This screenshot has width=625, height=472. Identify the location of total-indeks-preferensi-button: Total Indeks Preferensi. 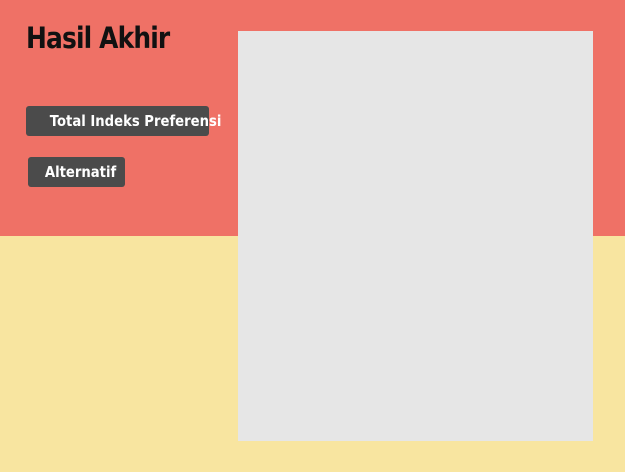
(123, 121).